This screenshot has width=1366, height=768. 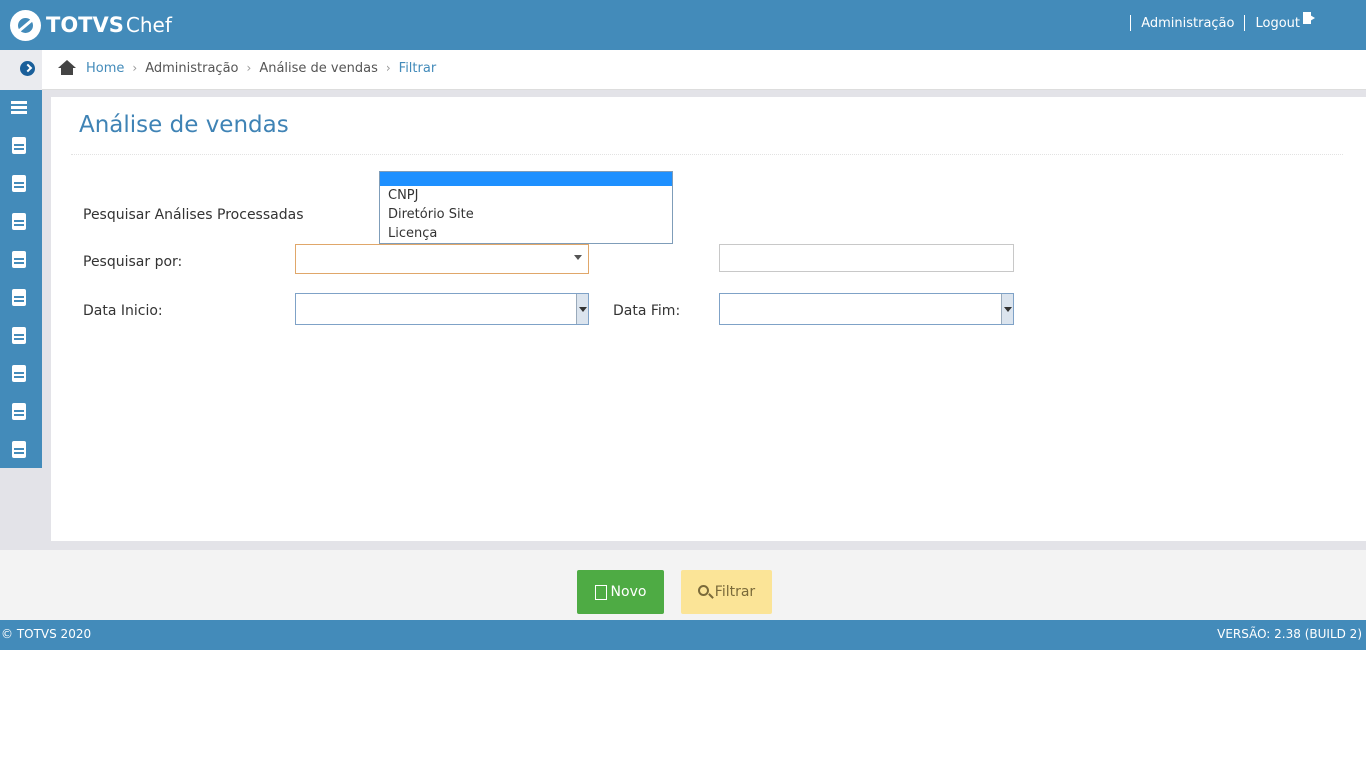 I want to click on top-links: Administração Logout, so click(x=1217, y=21).